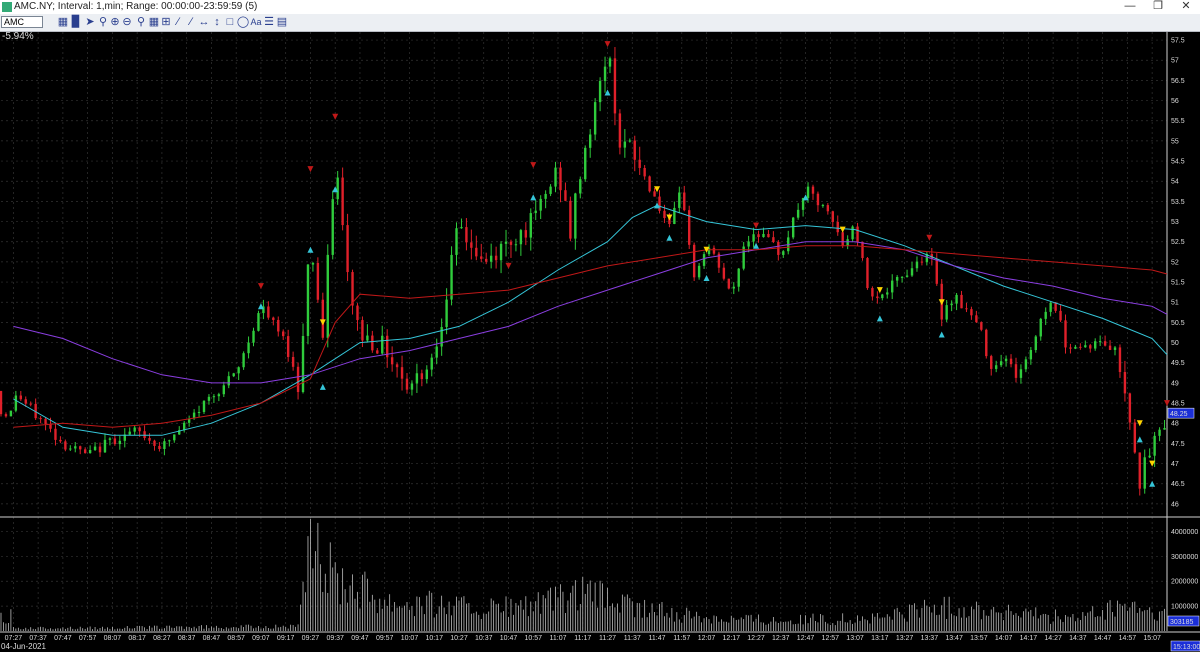  Describe the element at coordinates (657, 638) in the screenshot. I see `time-tick-label: 11:47` at that location.